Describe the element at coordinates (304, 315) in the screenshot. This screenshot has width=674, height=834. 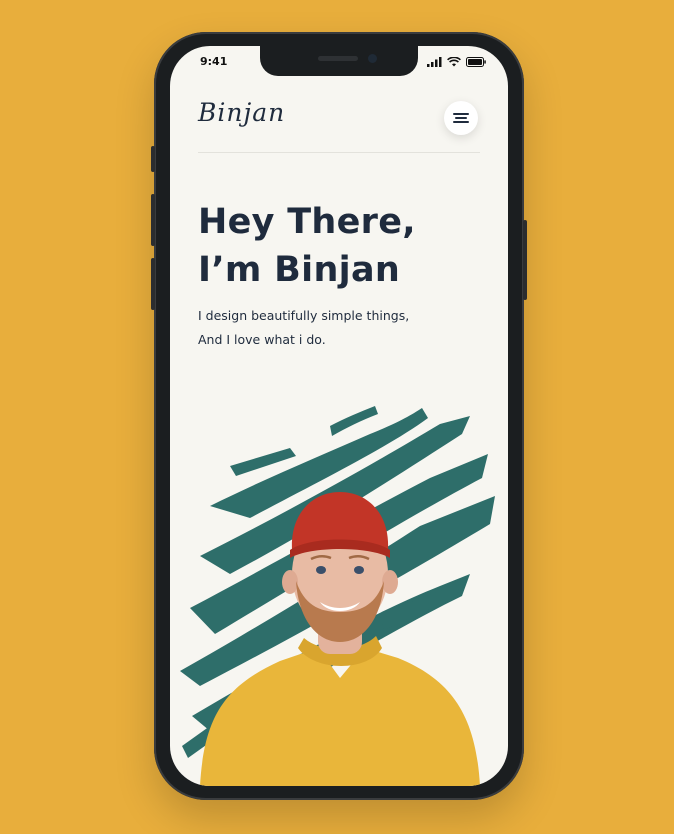
I see `hero-subtitle-line-1: I design beautifully simple things,` at that location.